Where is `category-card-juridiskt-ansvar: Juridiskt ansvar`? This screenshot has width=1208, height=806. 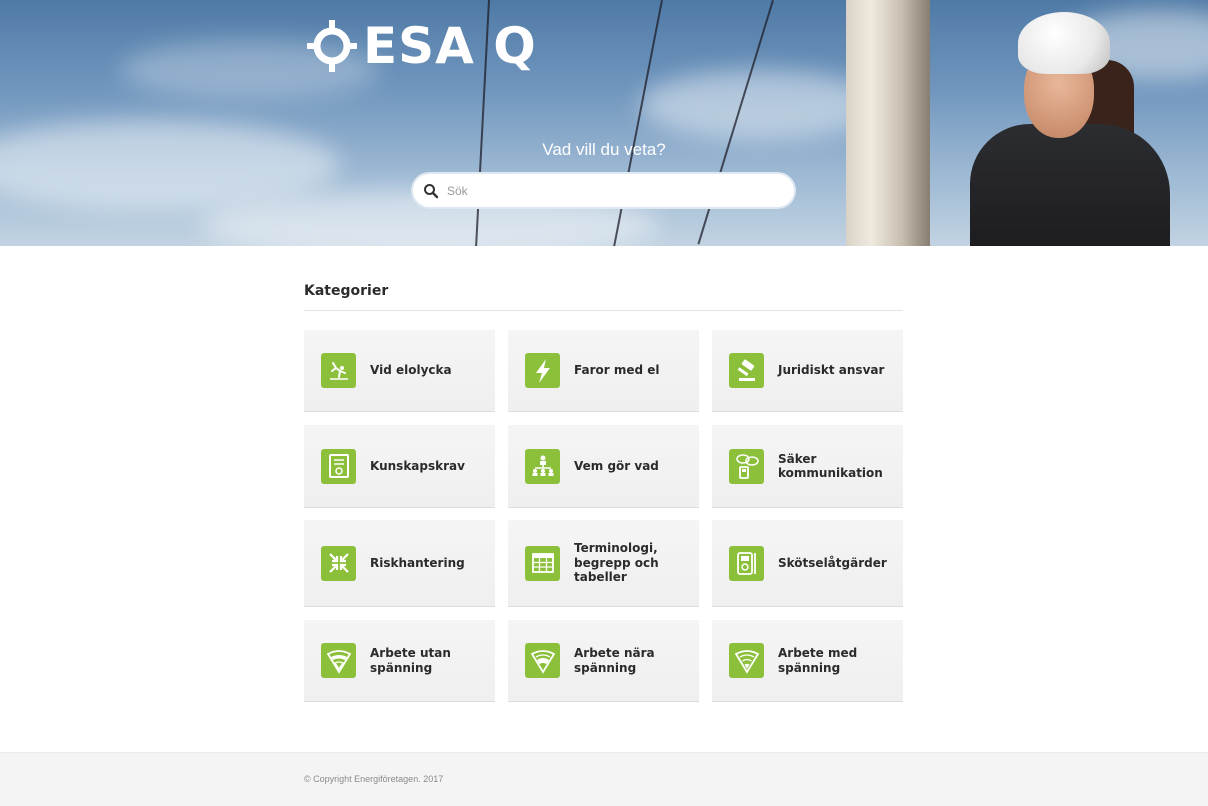
category-card-juridiskt-ansvar: Juridiskt ansvar is located at coordinates (807, 371).